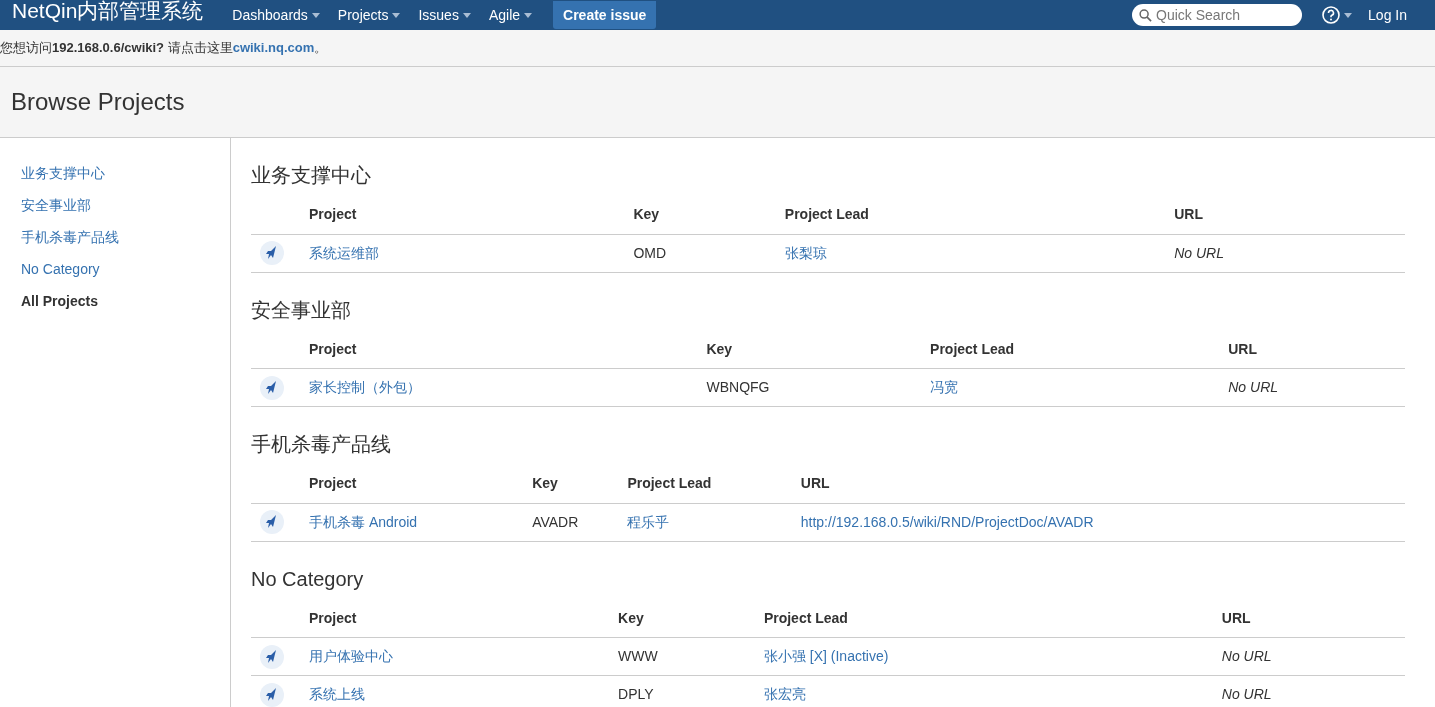 This screenshot has width=1435, height=707. I want to click on sidebar-item: 业务支撑中心, so click(125, 173).